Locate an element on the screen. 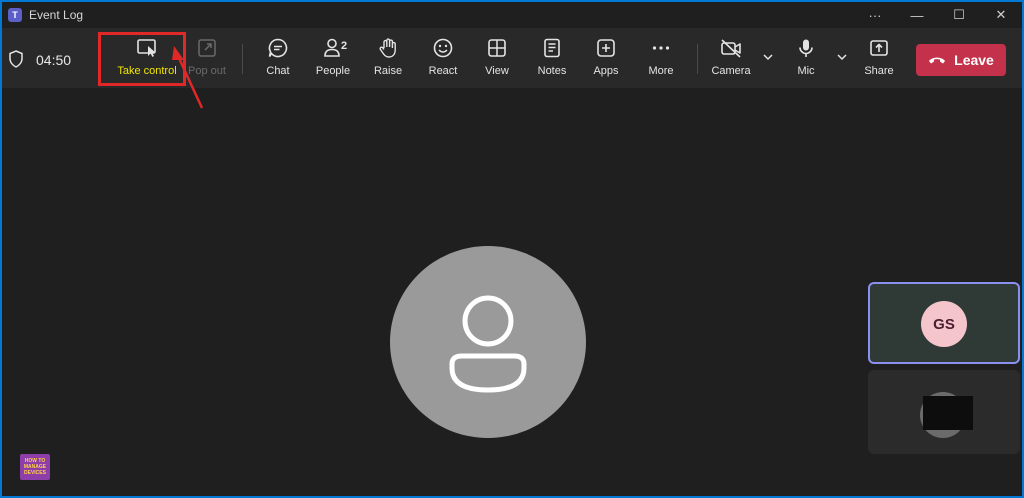 The width and height of the screenshot is (1024, 498). participant-tile-self is located at coordinates (944, 412).